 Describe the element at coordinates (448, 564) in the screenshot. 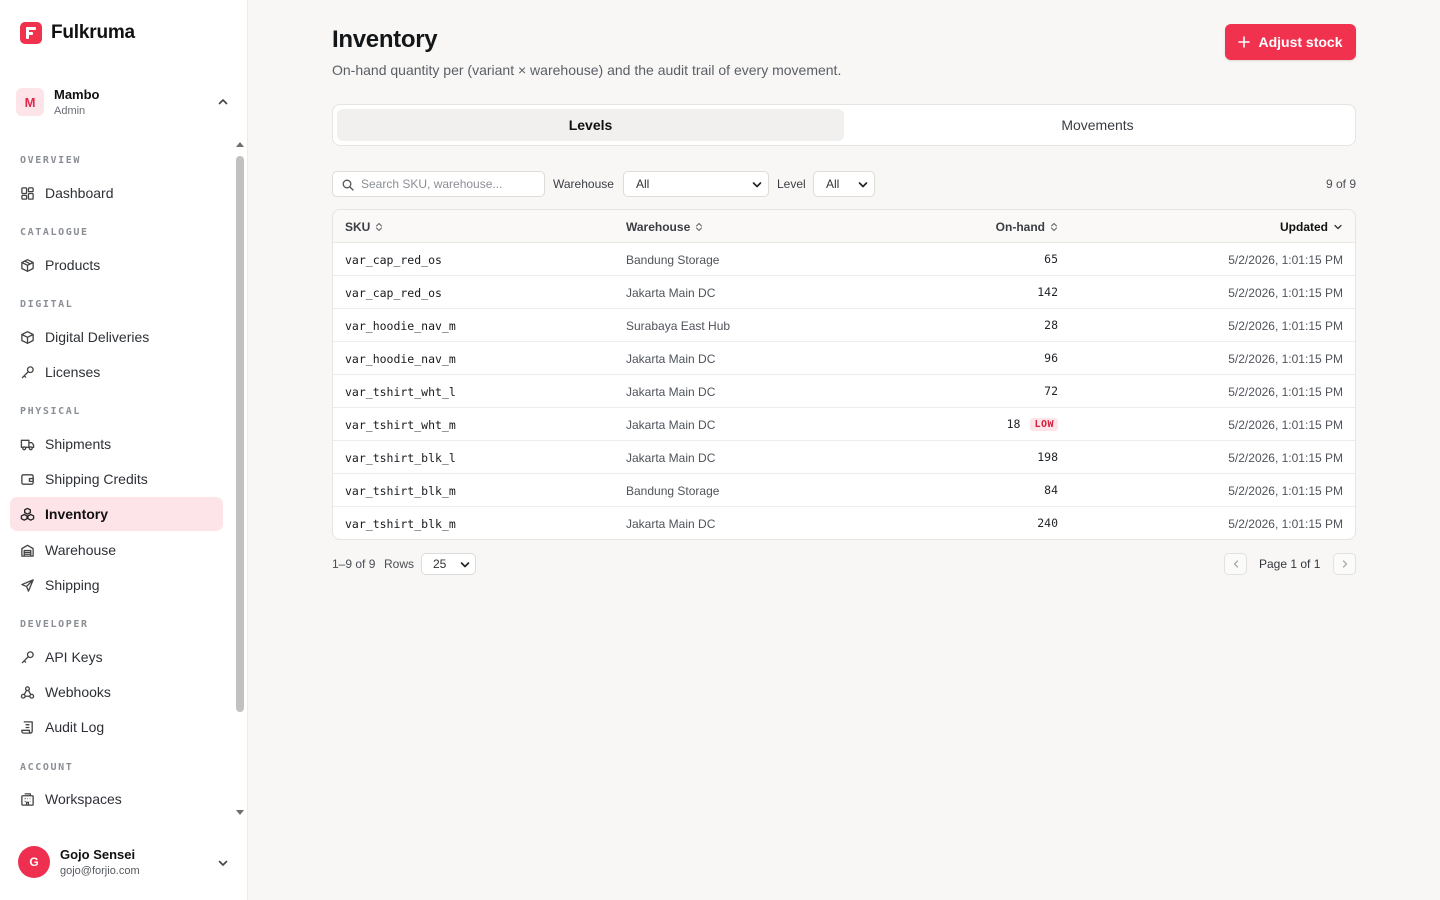

I see `rows-per-page-select: 25` at that location.